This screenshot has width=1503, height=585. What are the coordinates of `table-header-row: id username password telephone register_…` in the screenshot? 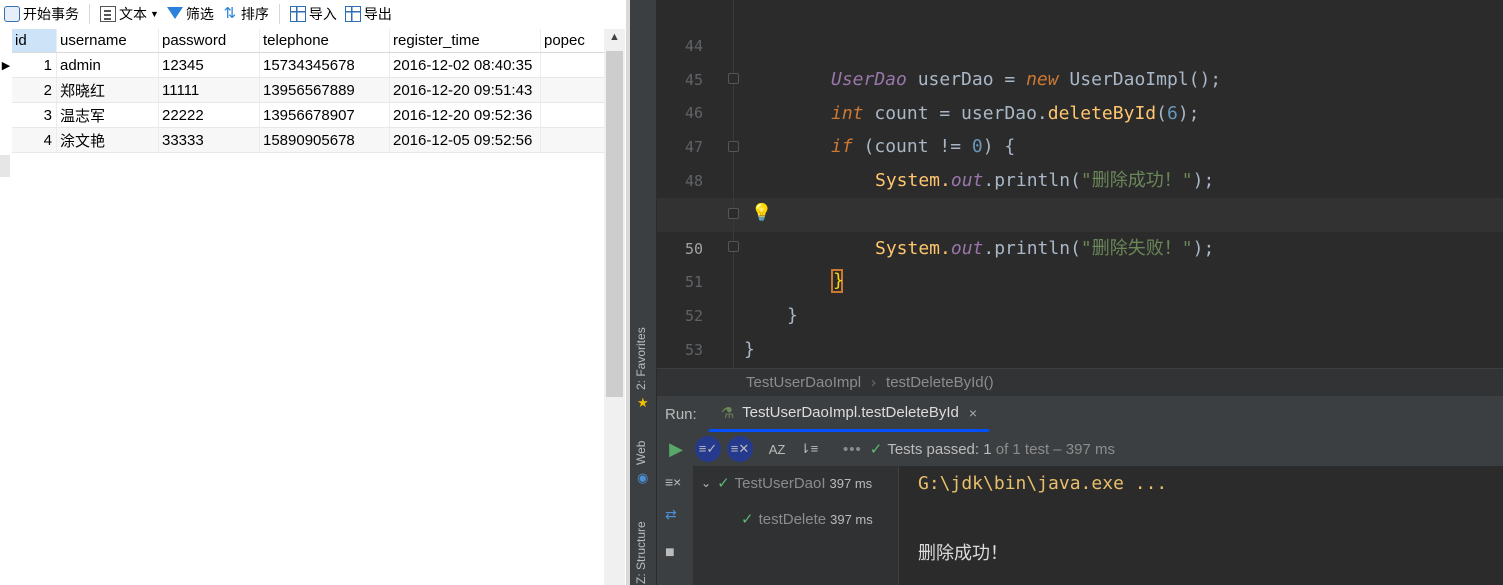 It's located at (308, 41).